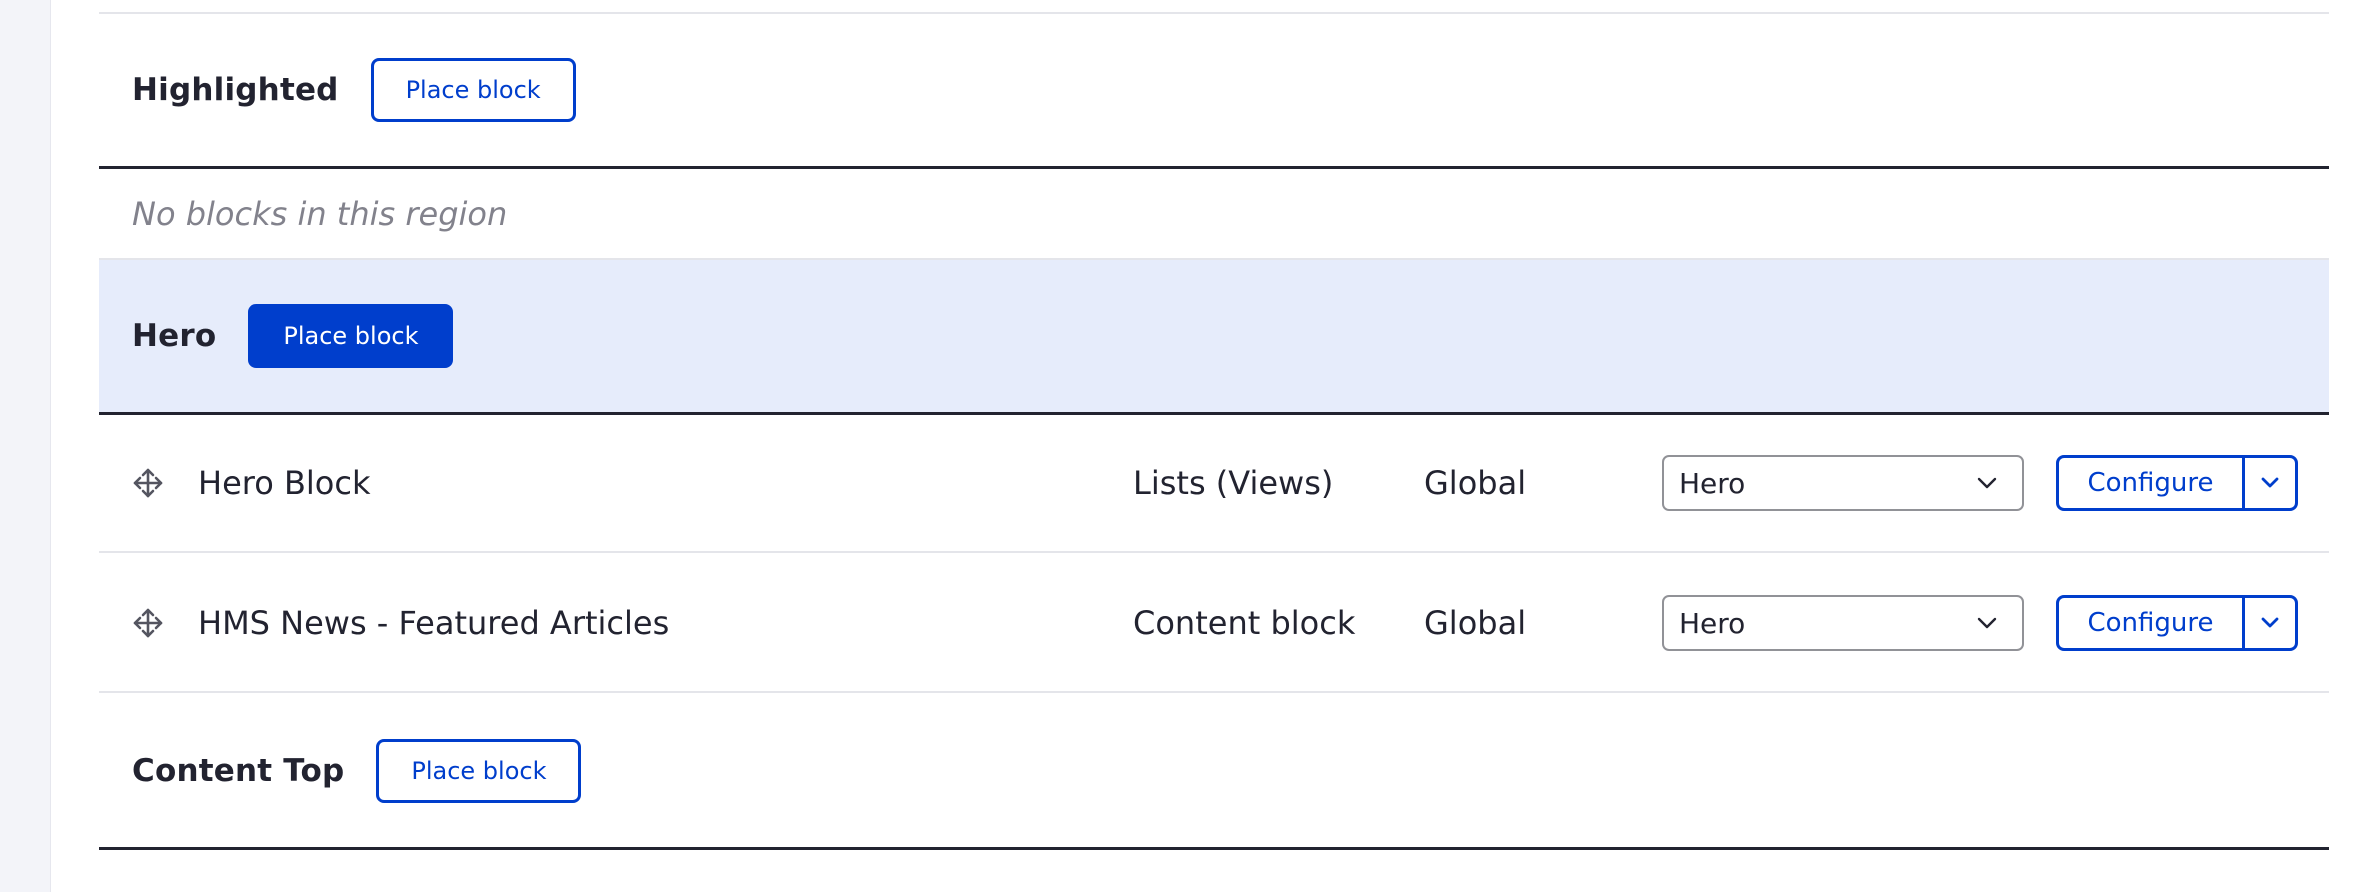  I want to click on place-block-button-content-top: Place block, so click(479, 771).